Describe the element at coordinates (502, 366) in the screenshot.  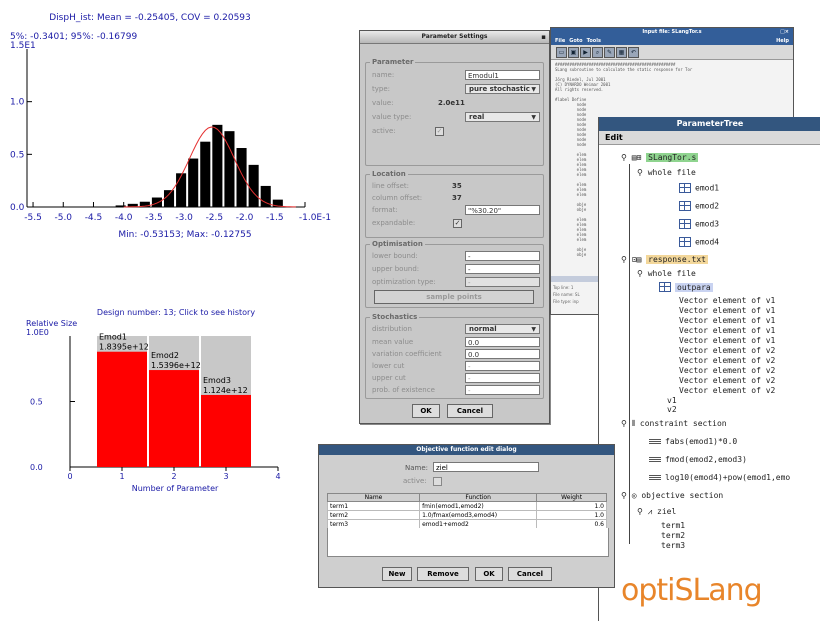
I see `lower-cut-field: -` at that location.